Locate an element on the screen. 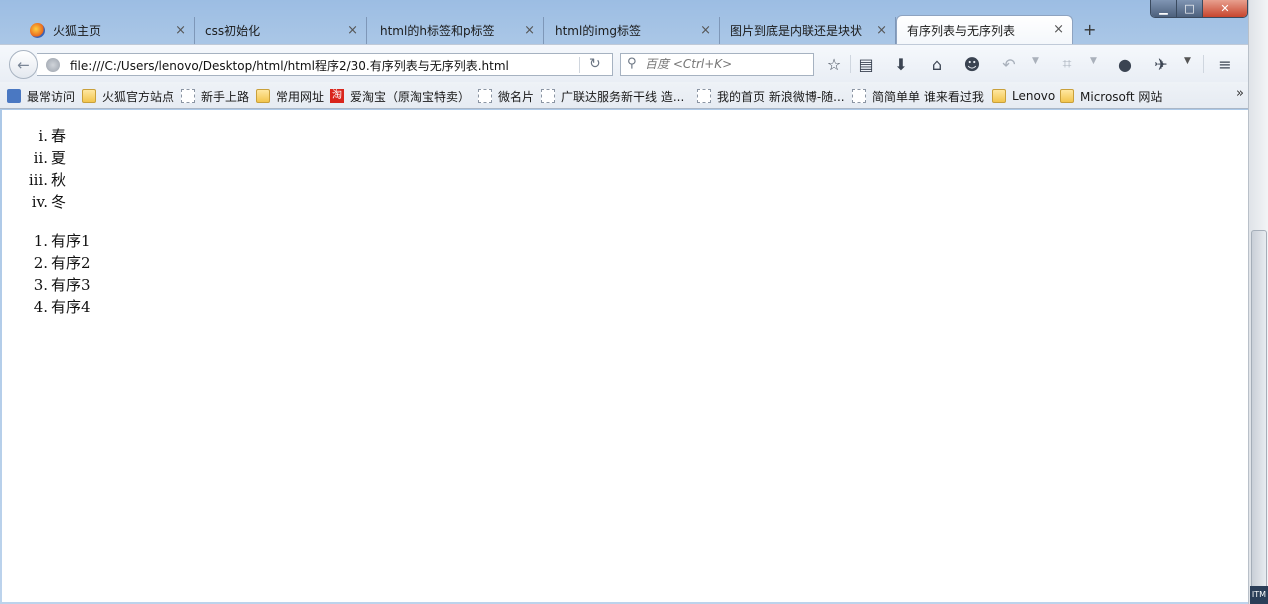 Image resolution: width=1268 pixels, height=604 pixels. desktop-scrollbar is located at coordinates (1258, 302).